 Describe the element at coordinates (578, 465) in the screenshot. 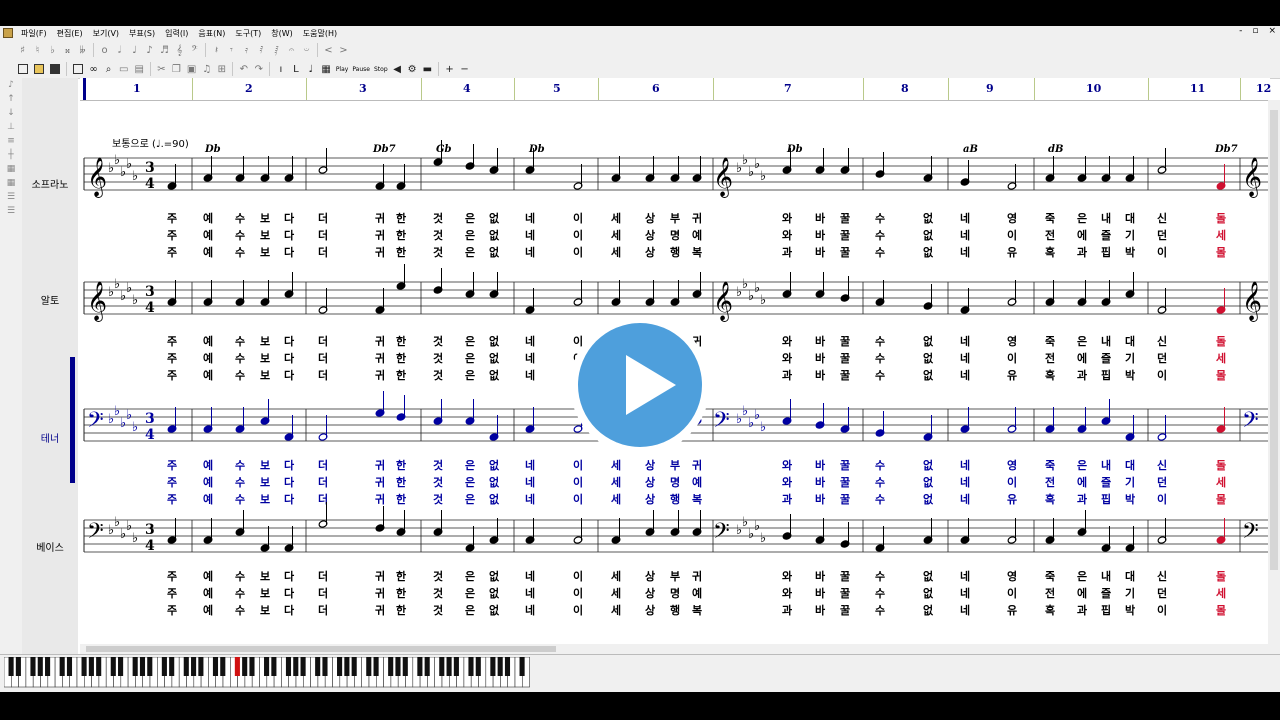

I see `lyric-syllable: 이` at that location.